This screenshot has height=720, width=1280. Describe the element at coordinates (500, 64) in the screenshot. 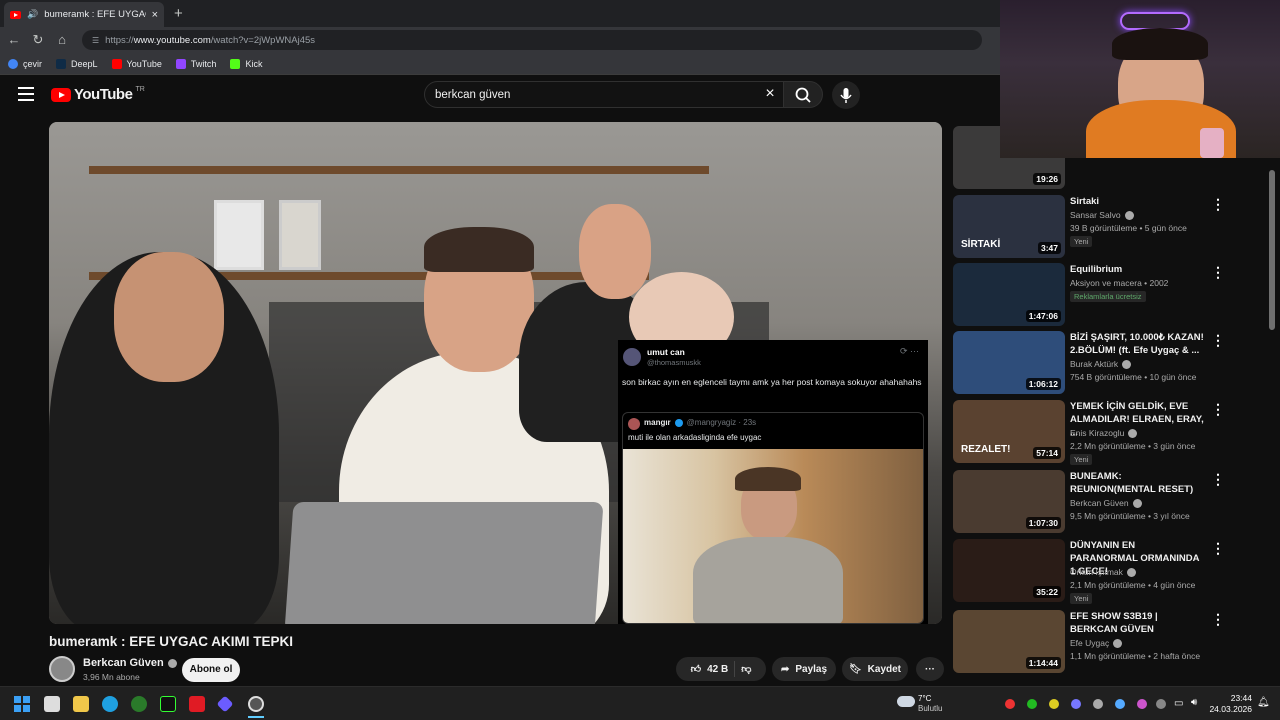

I see `bookmarks-bar: çevir DeepL YouTube Twitch Kick` at that location.